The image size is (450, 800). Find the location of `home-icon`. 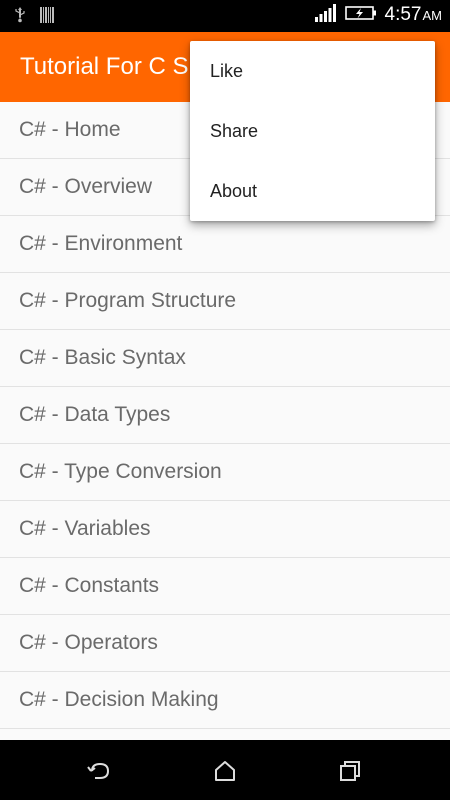

home-icon is located at coordinates (225, 771).